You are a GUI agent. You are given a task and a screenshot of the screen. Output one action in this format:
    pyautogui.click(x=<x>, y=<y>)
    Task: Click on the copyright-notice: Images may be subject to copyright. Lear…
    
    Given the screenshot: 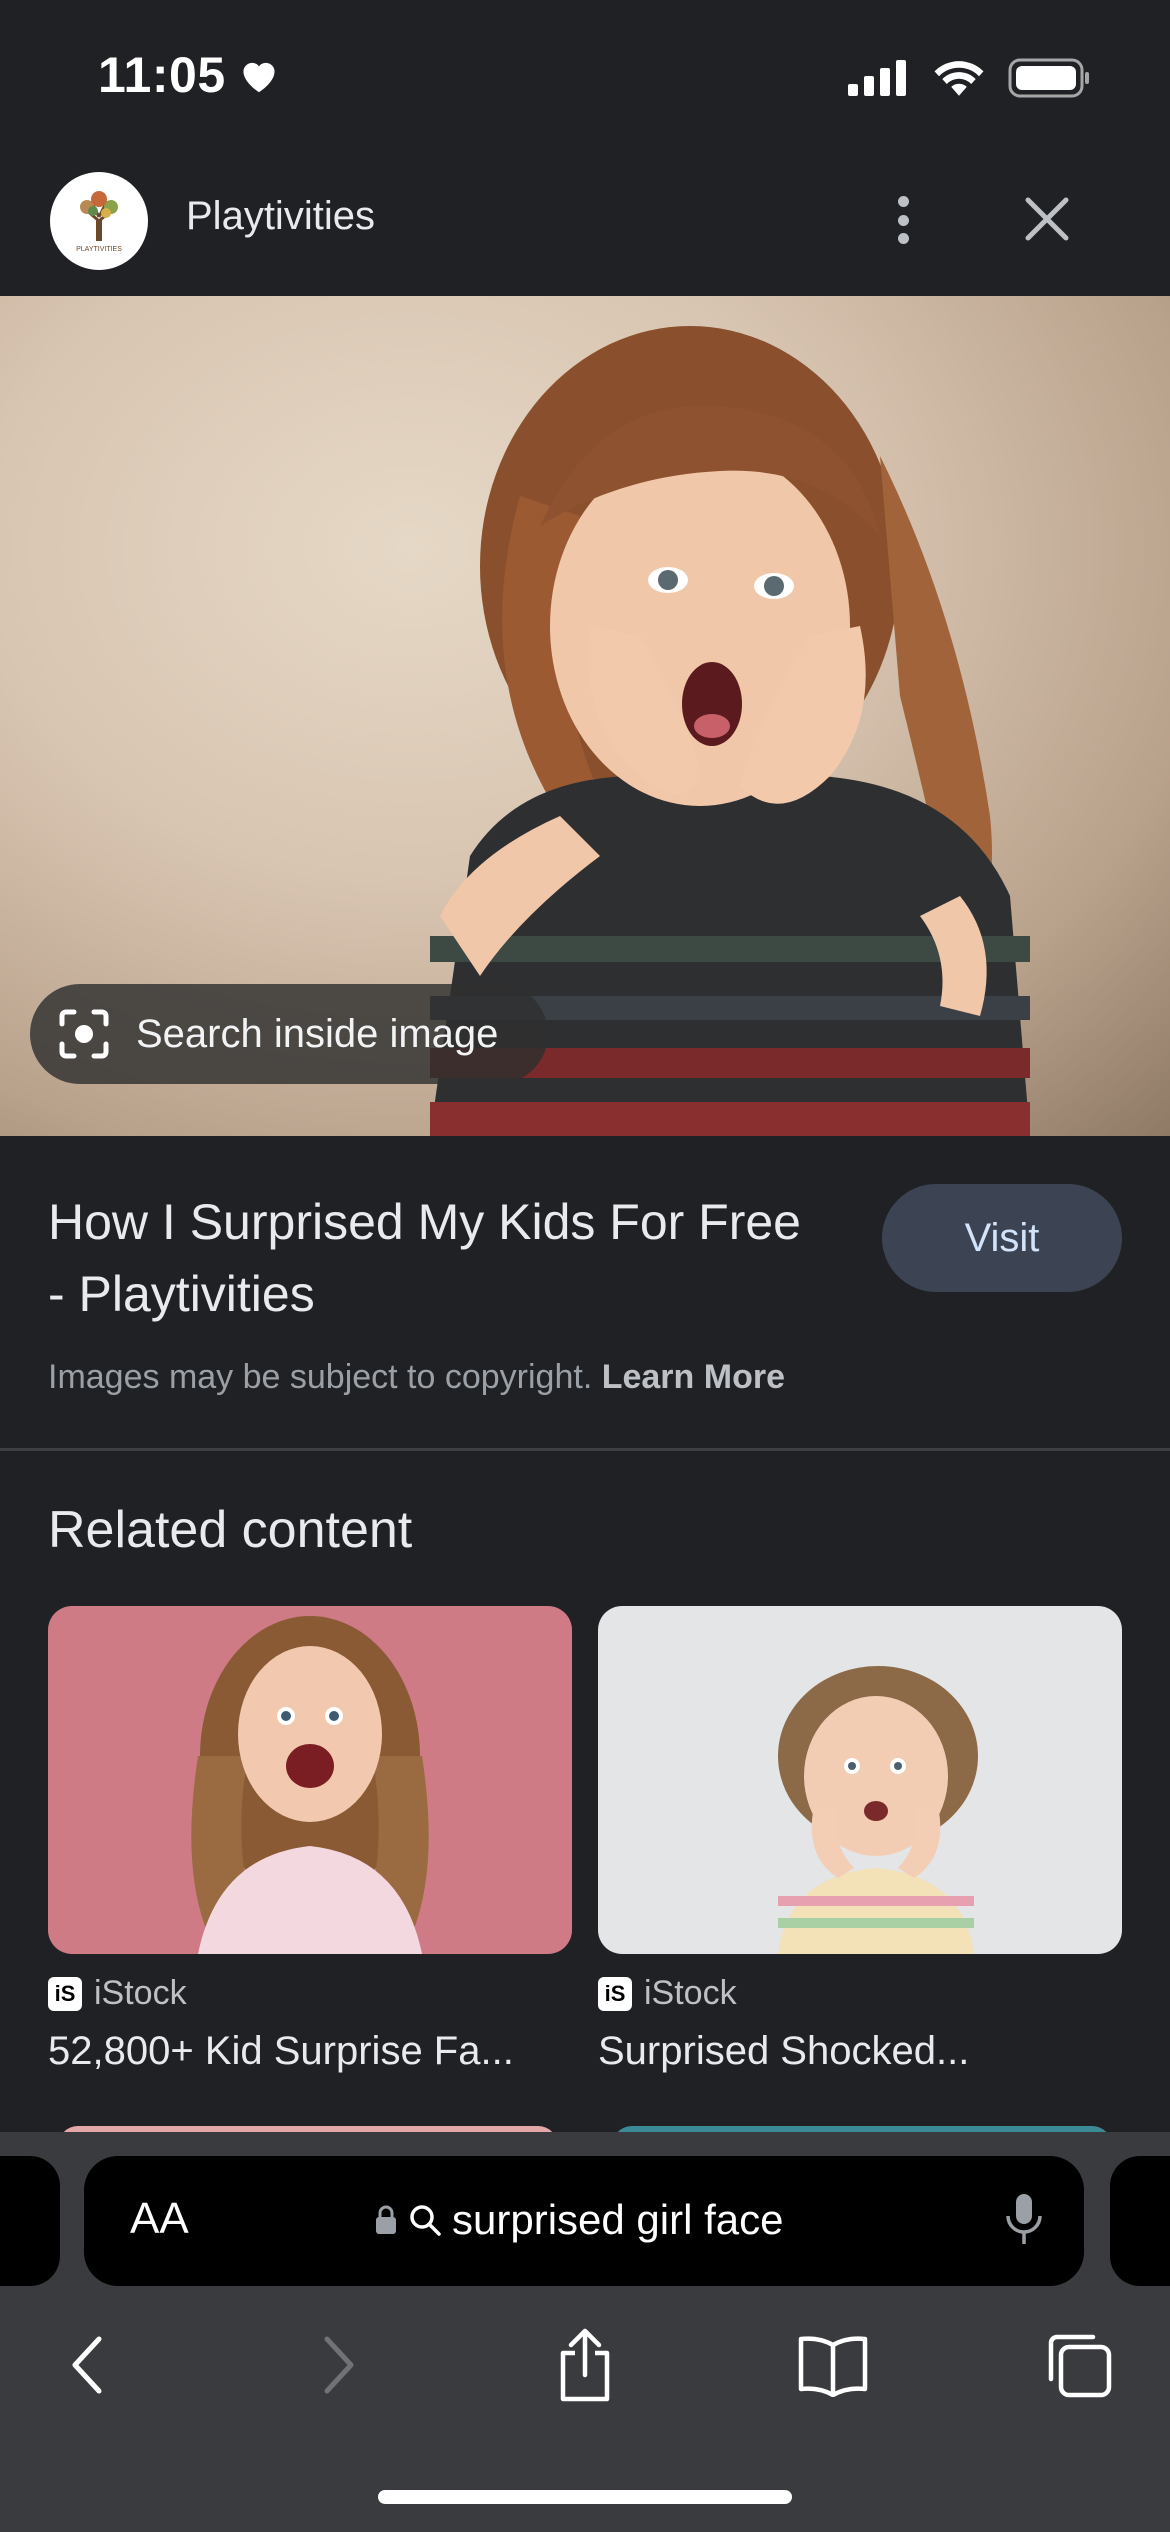 What is the action you would take?
    pyautogui.click(x=416, y=1377)
    